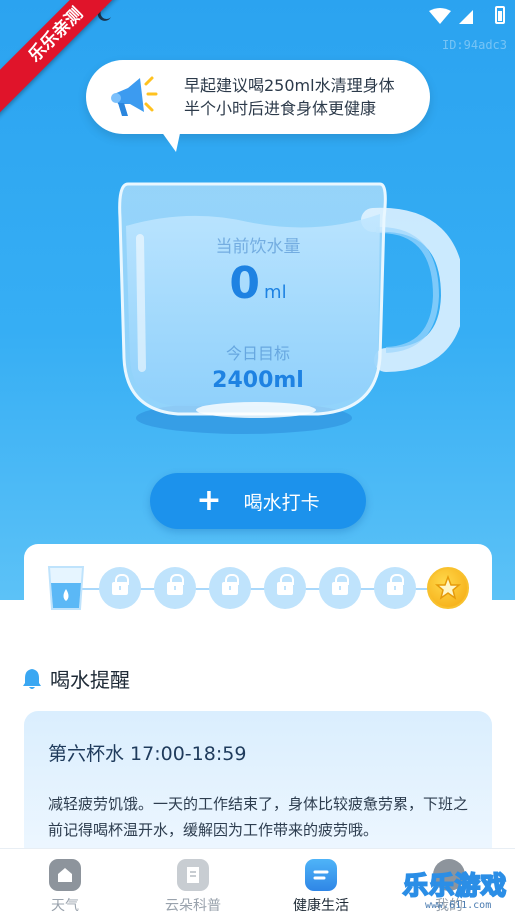  What do you see at coordinates (169, 138) in the screenshot?
I see `tip-bubble-tail` at bounding box center [169, 138].